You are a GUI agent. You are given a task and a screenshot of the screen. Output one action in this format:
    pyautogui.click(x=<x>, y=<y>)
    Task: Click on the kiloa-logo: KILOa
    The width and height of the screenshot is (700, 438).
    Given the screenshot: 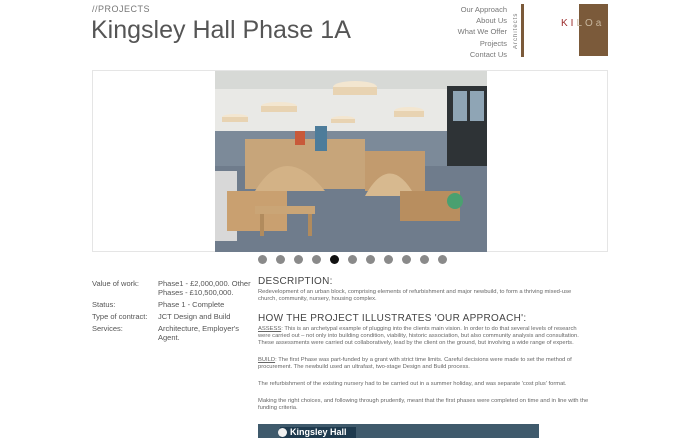 What is the action you would take?
    pyautogui.click(x=584, y=30)
    